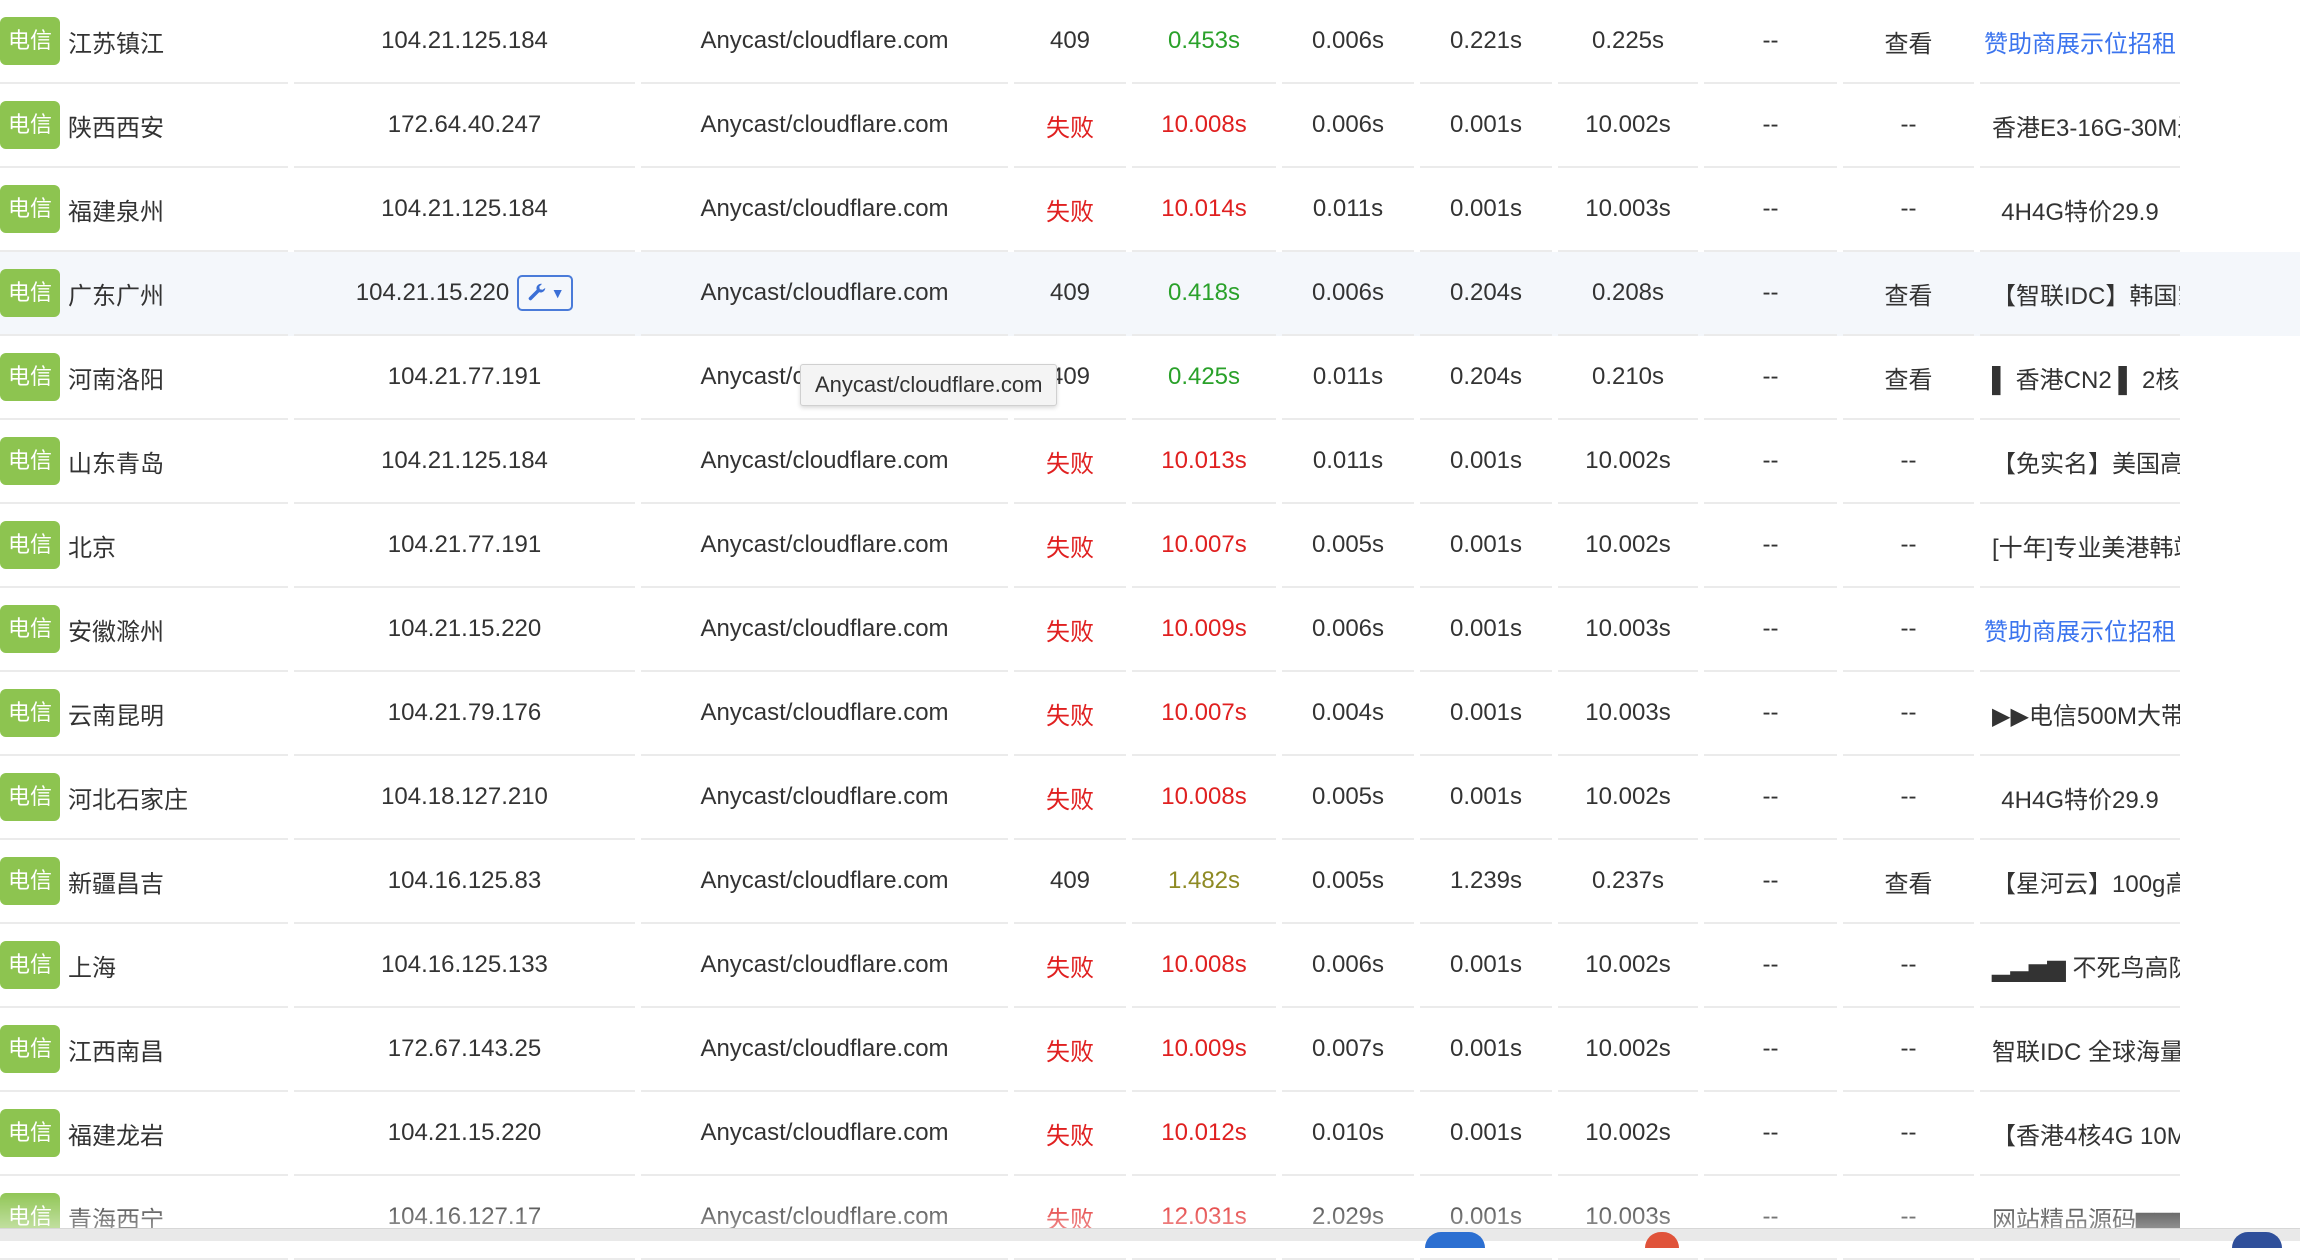 The image size is (2300, 1260). Describe the element at coordinates (2080, 462) in the screenshot. I see `sponsor-ad-link: 【免实名】美国高防200G/香港` at that location.